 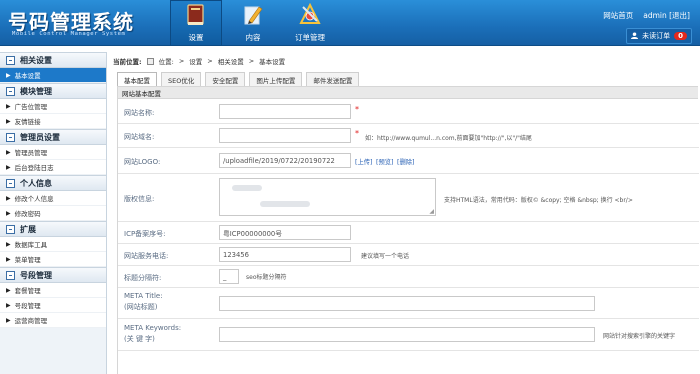 What do you see at coordinates (310, 14) in the screenshot?
I see `tools-icon` at bounding box center [310, 14].